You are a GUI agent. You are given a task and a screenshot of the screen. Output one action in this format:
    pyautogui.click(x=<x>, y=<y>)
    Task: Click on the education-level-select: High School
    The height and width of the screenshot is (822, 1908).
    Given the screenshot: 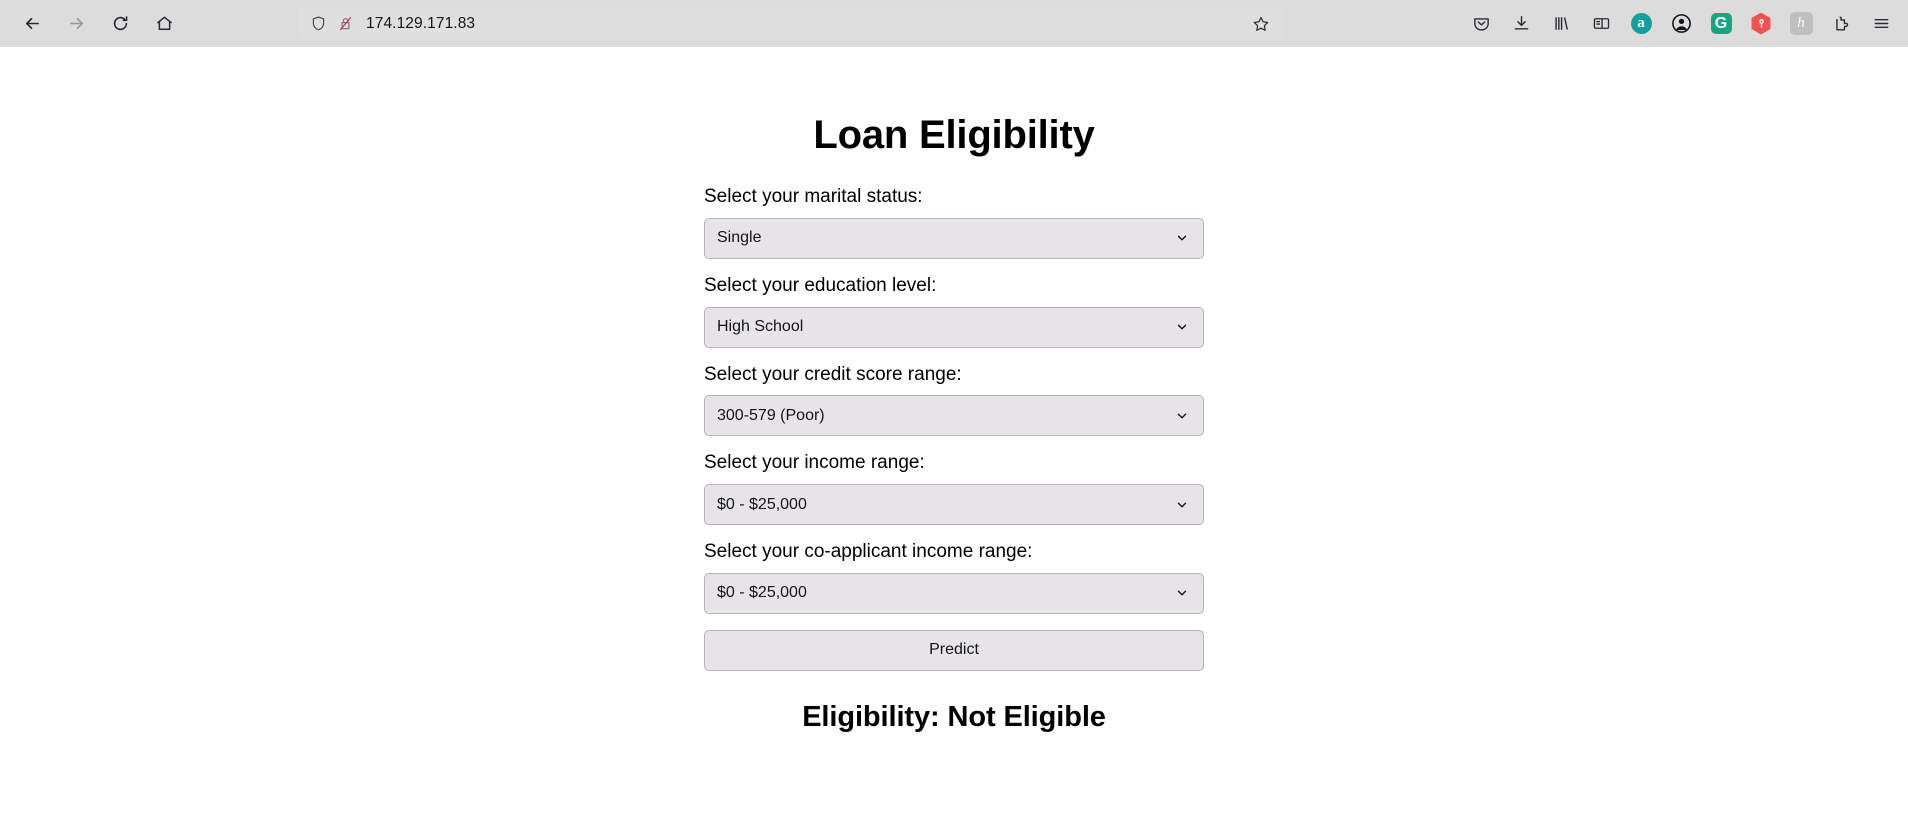 What is the action you would take?
    pyautogui.click(x=954, y=327)
    